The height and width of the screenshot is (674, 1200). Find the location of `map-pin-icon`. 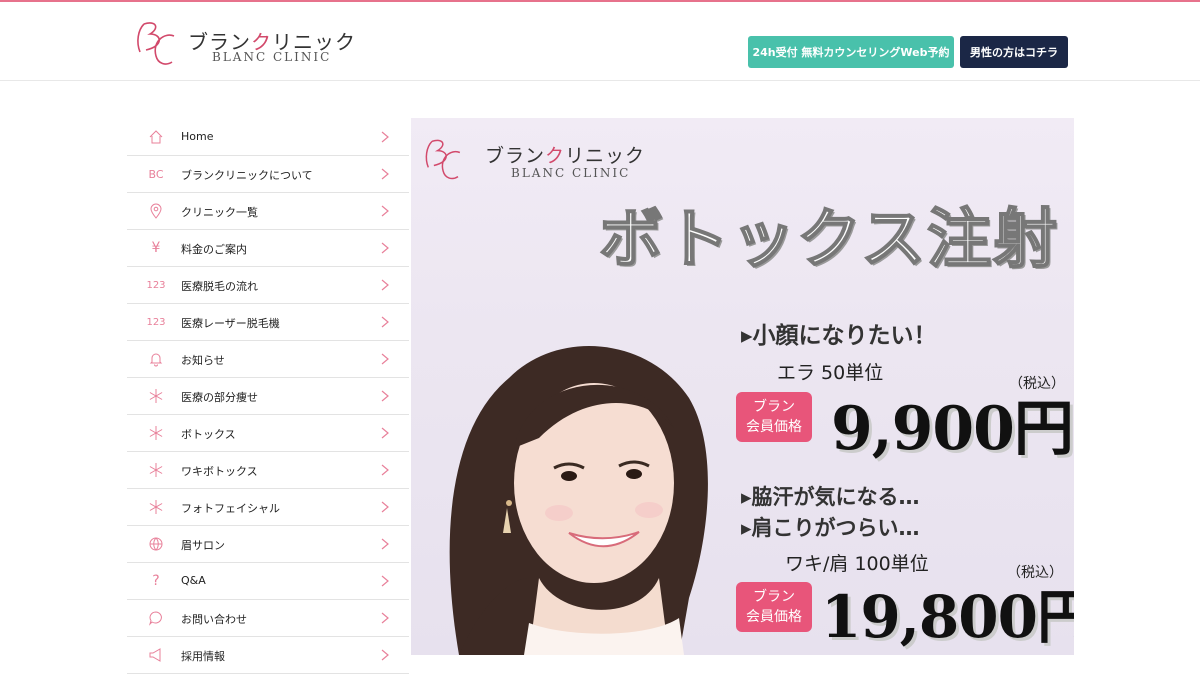

map-pin-icon is located at coordinates (156, 211).